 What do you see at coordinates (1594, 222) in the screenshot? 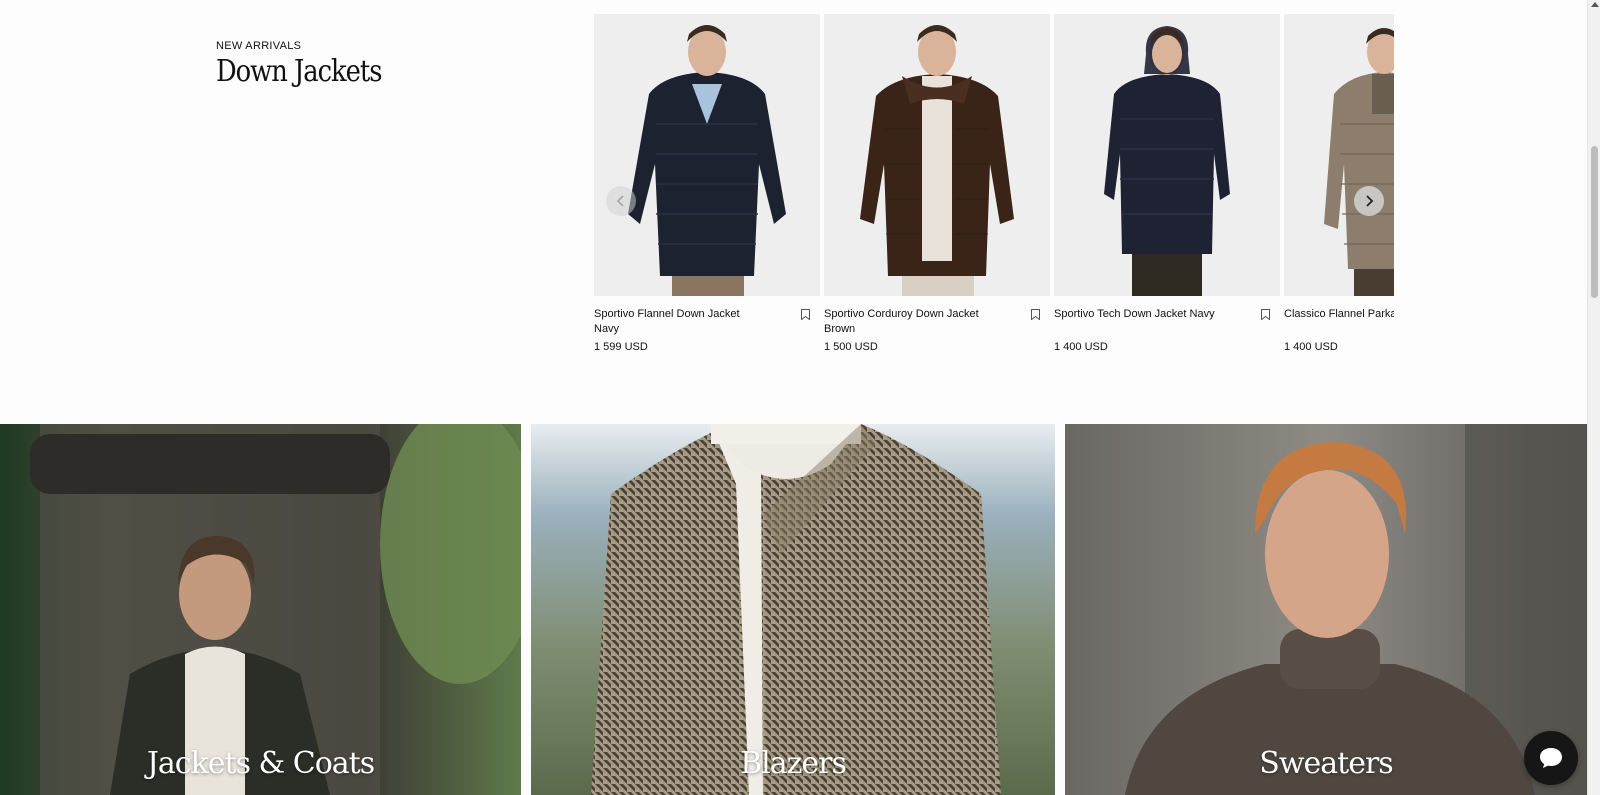
I see `scrollbar-thumb` at bounding box center [1594, 222].